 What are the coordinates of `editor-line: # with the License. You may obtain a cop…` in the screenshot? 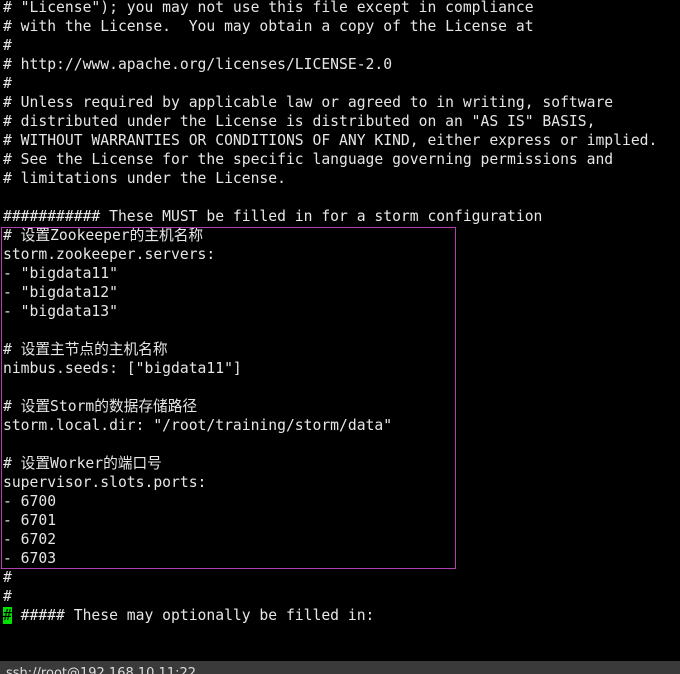 It's located at (268, 26).